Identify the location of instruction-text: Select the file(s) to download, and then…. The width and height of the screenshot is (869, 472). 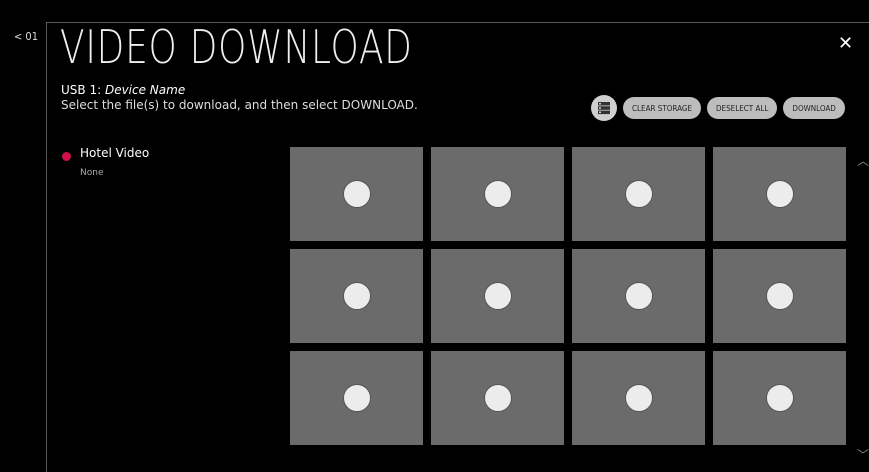
(239, 105).